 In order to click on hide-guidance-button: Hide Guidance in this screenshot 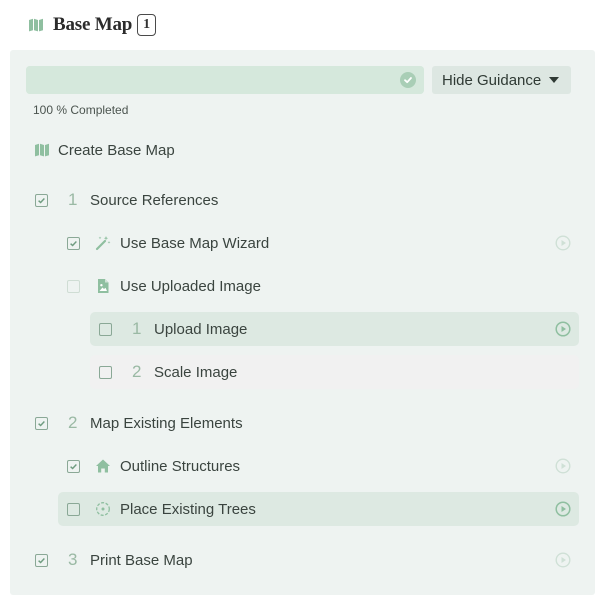, I will do `click(501, 80)`.